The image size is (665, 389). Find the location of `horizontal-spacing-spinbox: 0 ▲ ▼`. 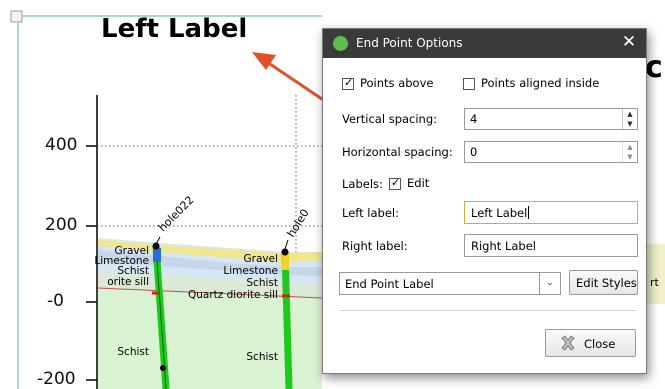

horizontal-spacing-spinbox: 0 ▲ ▼ is located at coordinates (551, 152).